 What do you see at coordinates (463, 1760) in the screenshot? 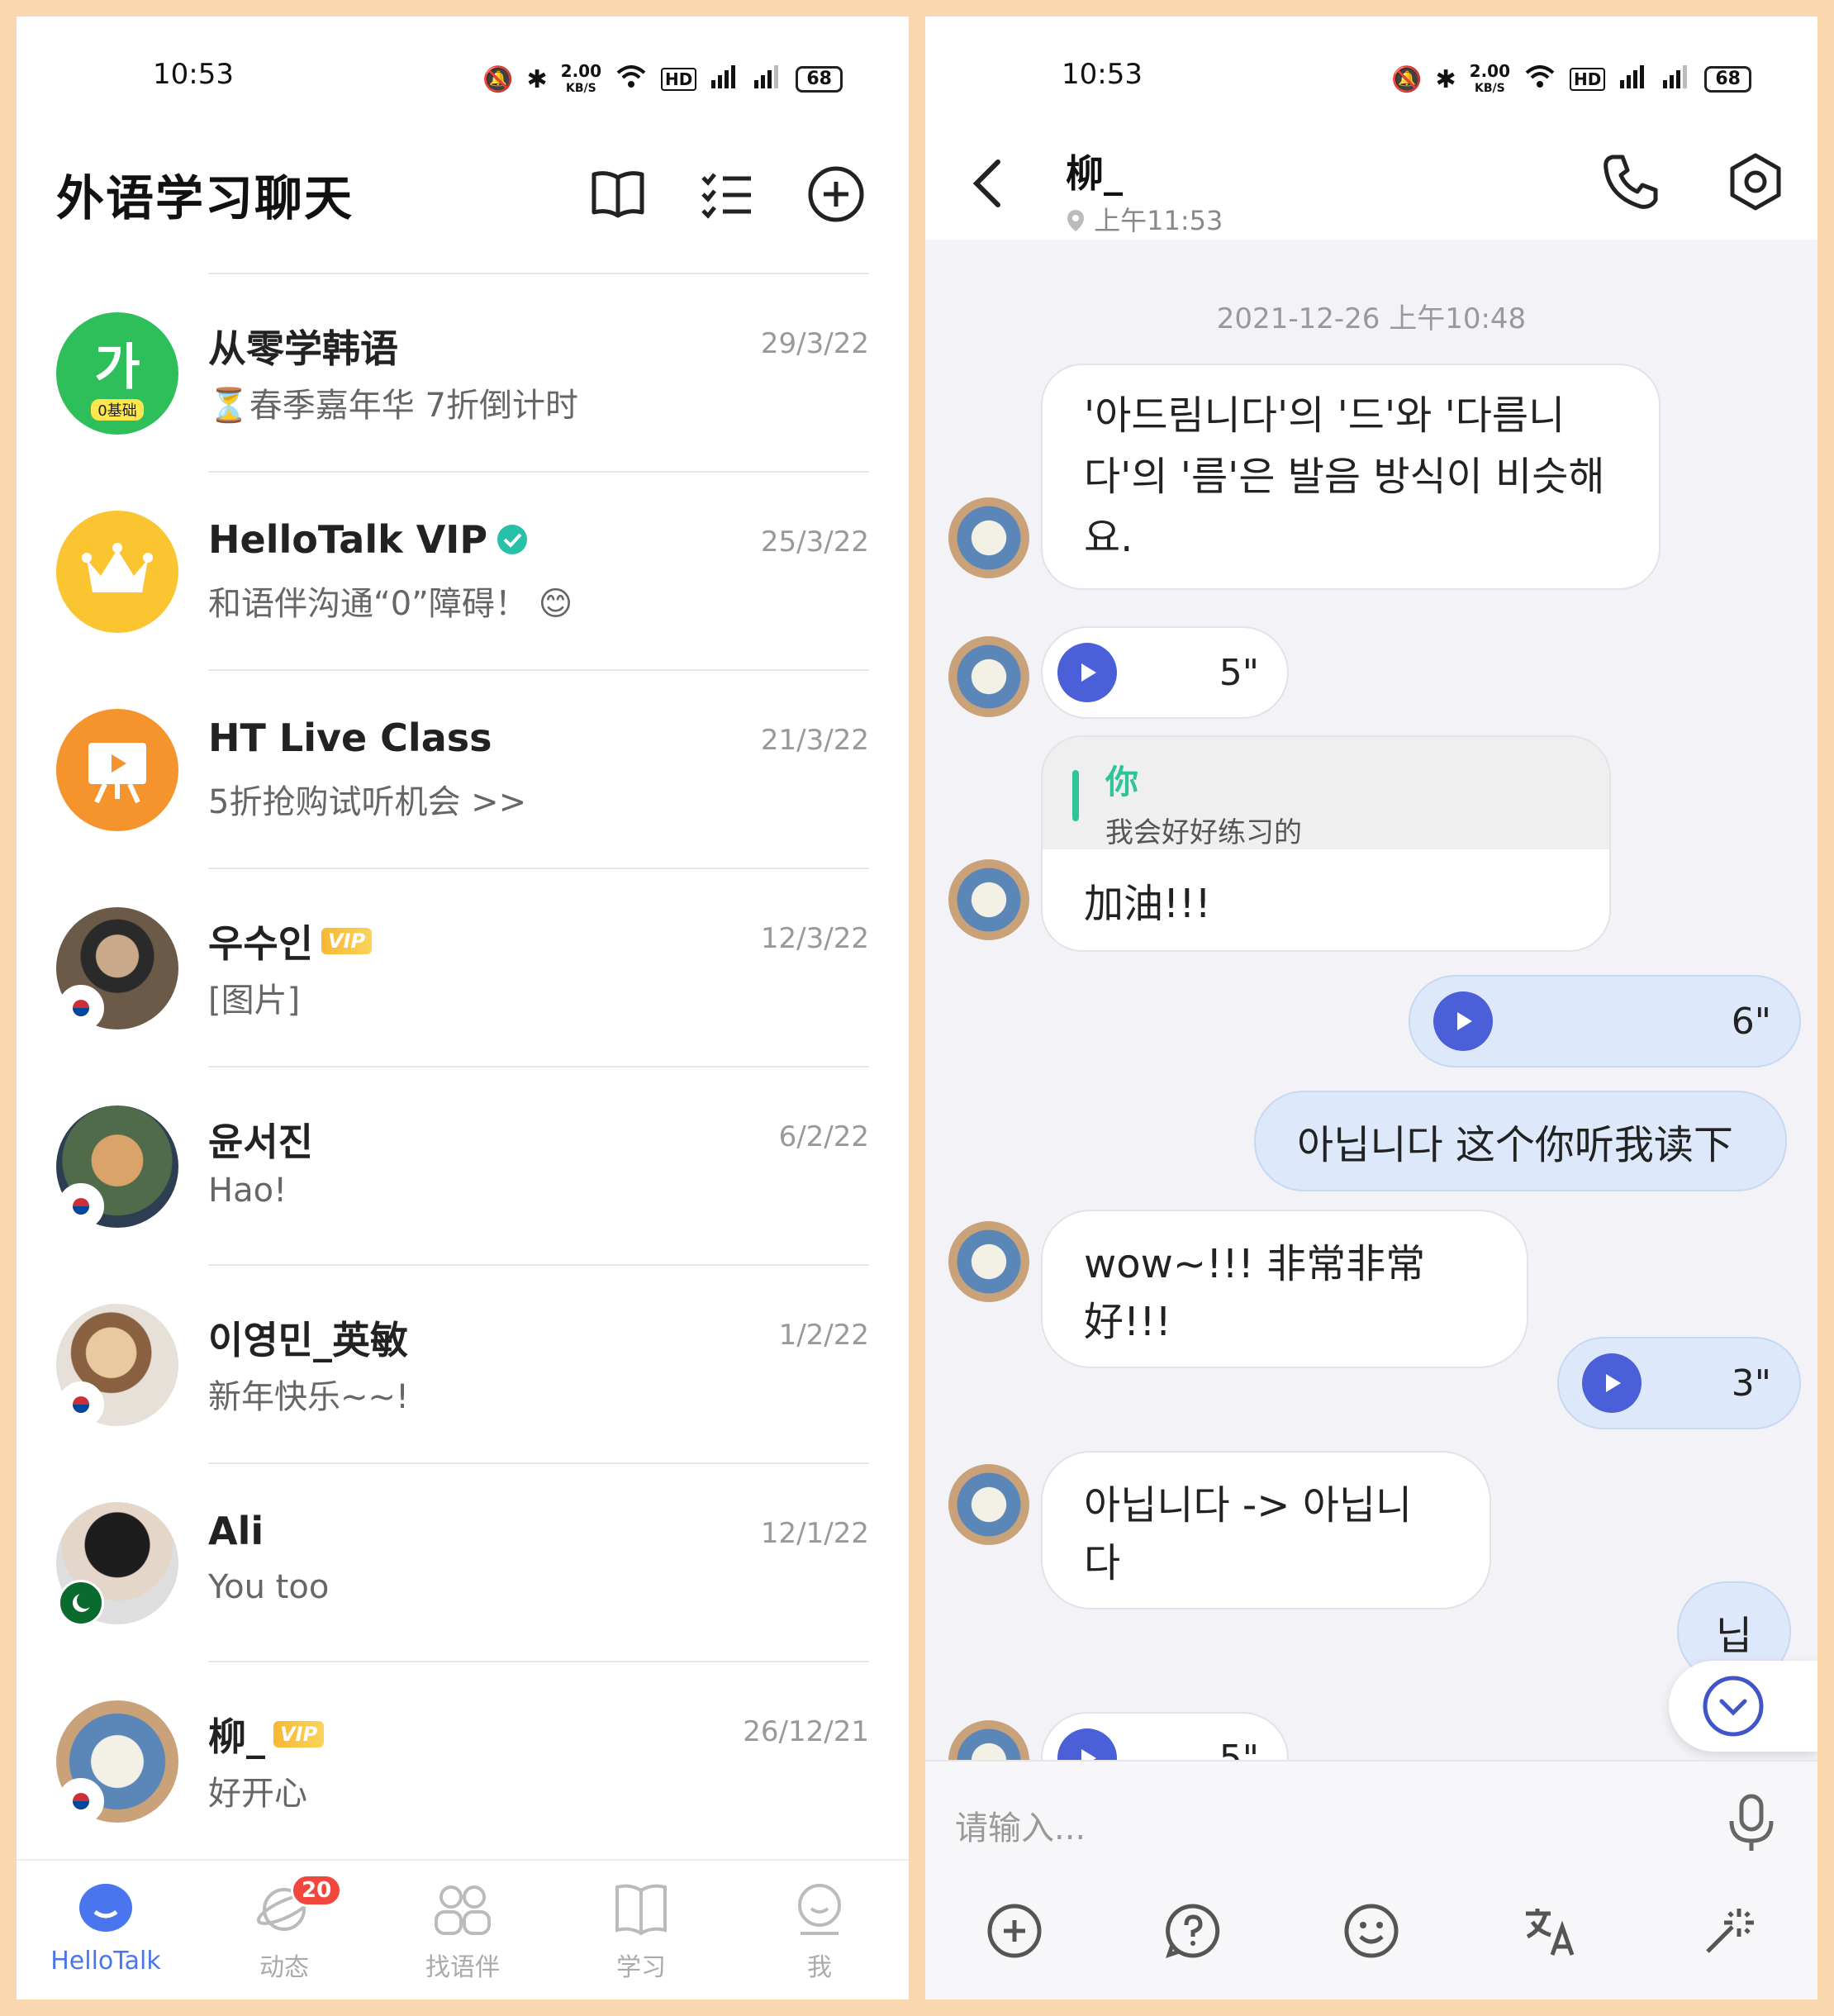
I see `chat-item-user: 柳_ VIP 好开心 26/12/21` at bounding box center [463, 1760].